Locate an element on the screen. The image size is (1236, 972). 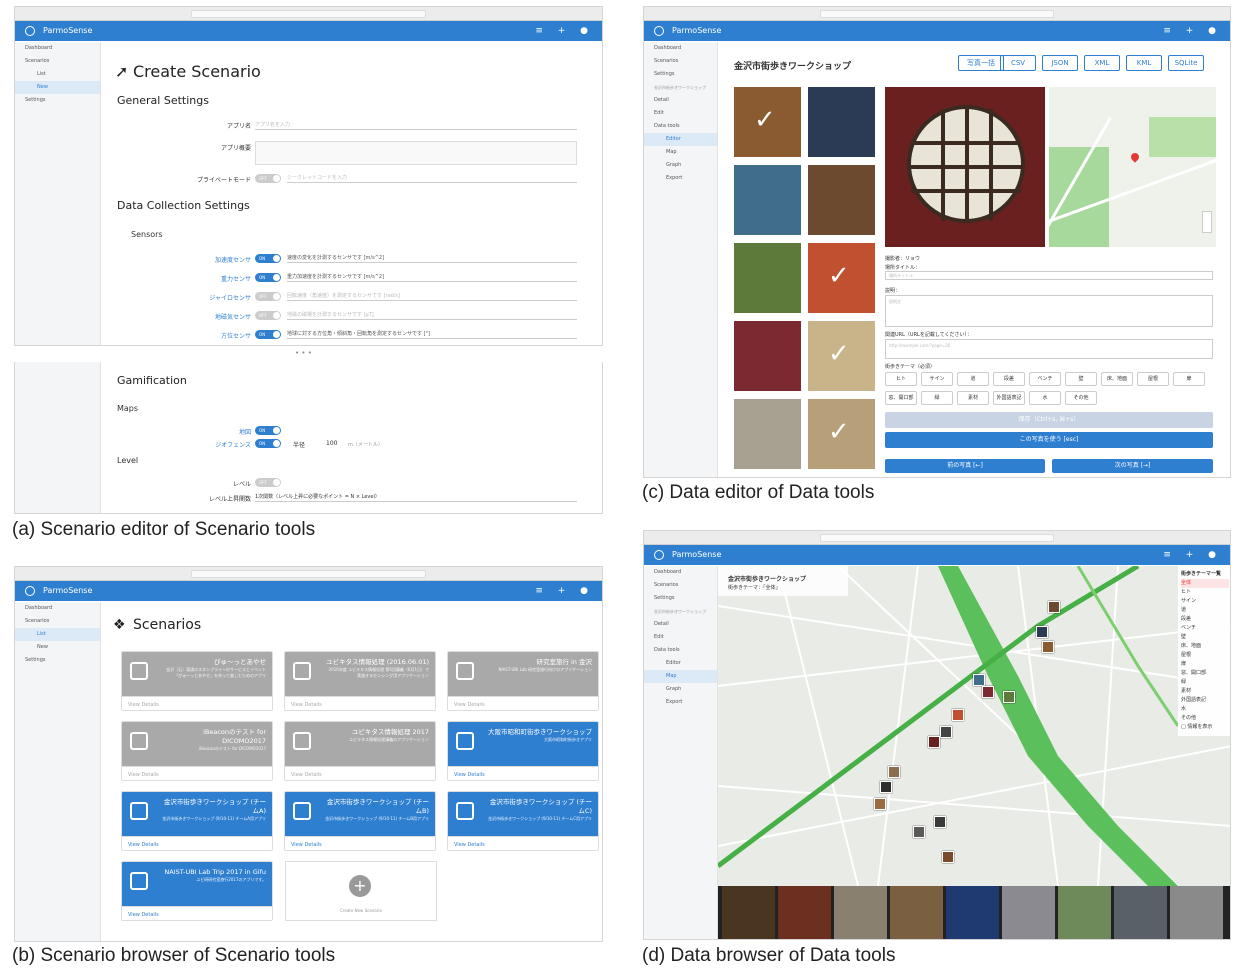
levelup-select: 1次関数（レベル上昇に必要なポイント = N × Level） is located at coordinates (416, 497).